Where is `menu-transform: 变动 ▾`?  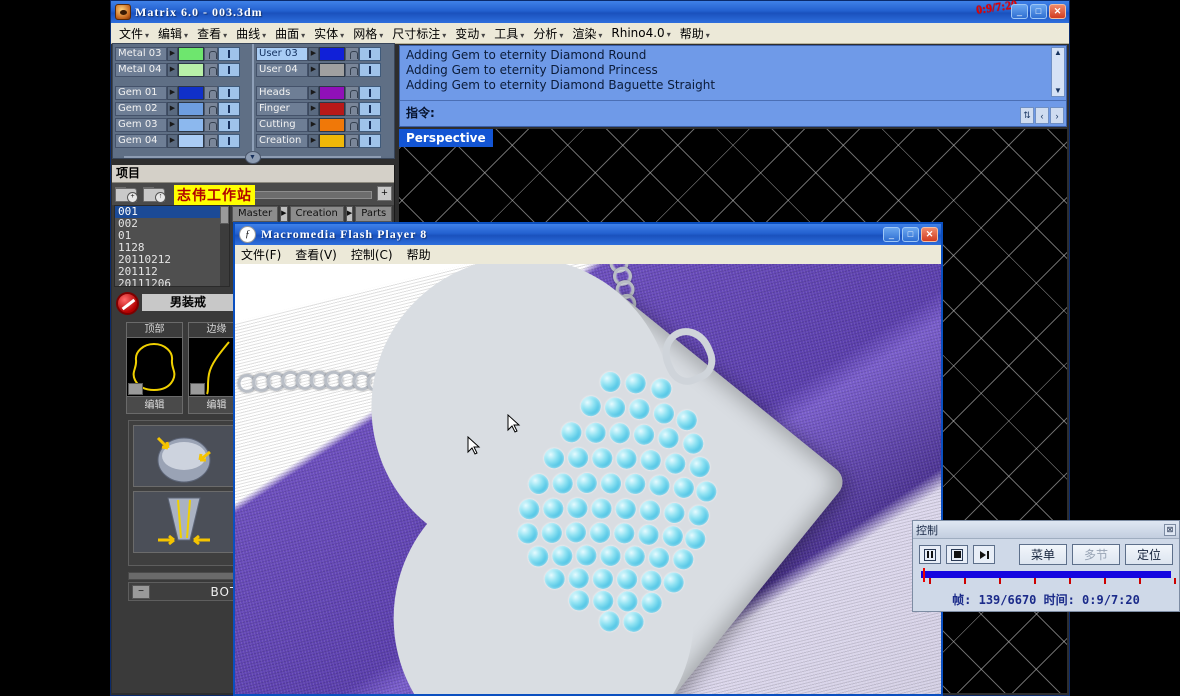 menu-transform: 变动 ▾ is located at coordinates (470, 33).